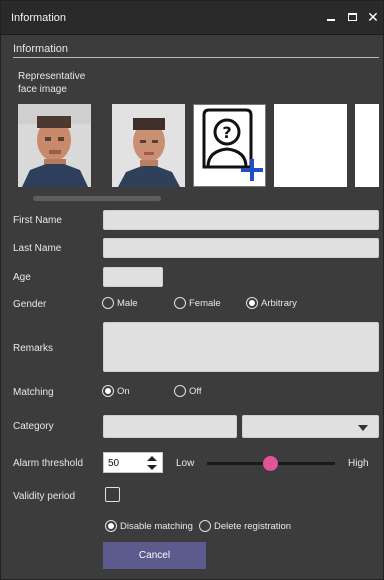 The height and width of the screenshot is (580, 384). I want to click on first-name-label: First Name, so click(37, 220).